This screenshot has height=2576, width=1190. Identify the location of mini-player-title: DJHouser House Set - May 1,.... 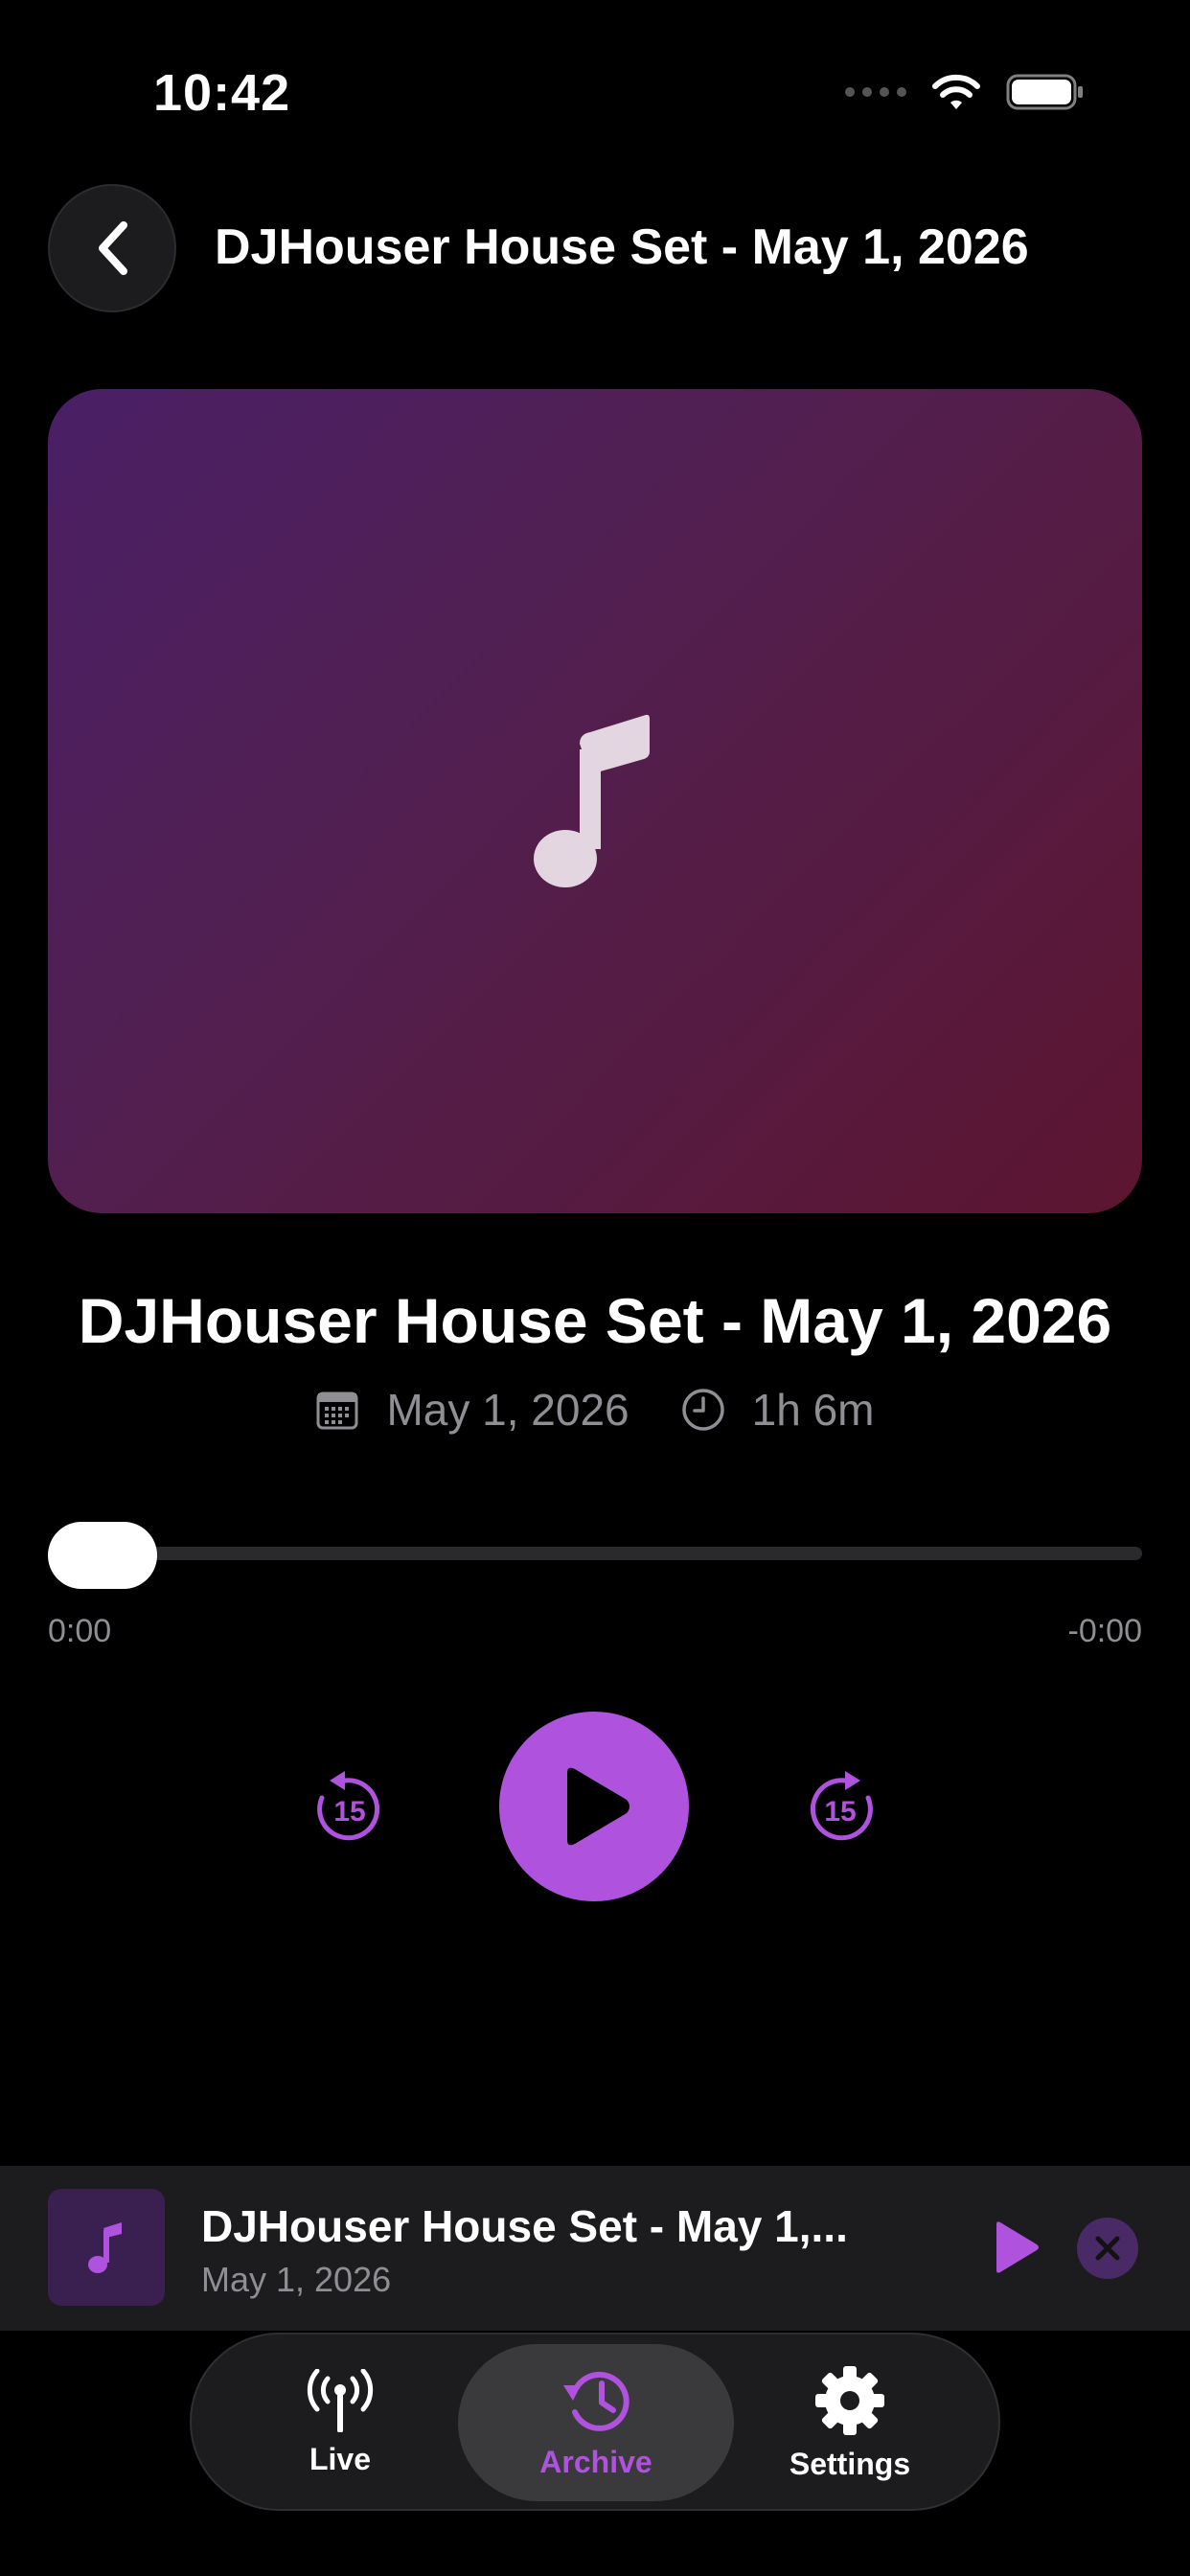
(525, 2226).